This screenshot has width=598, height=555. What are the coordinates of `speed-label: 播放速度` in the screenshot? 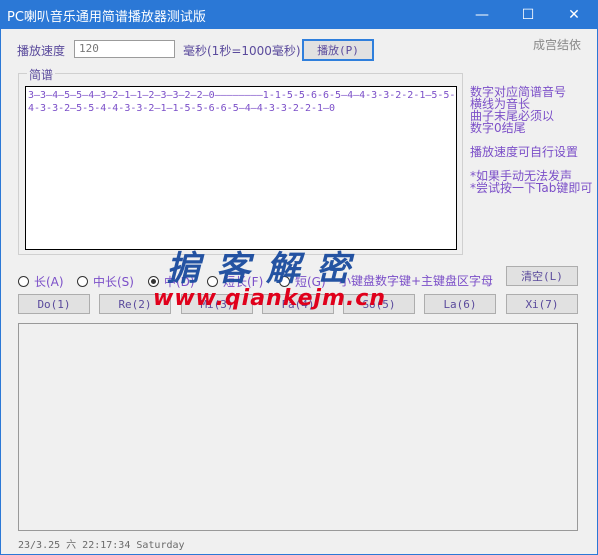 It's located at (41, 51).